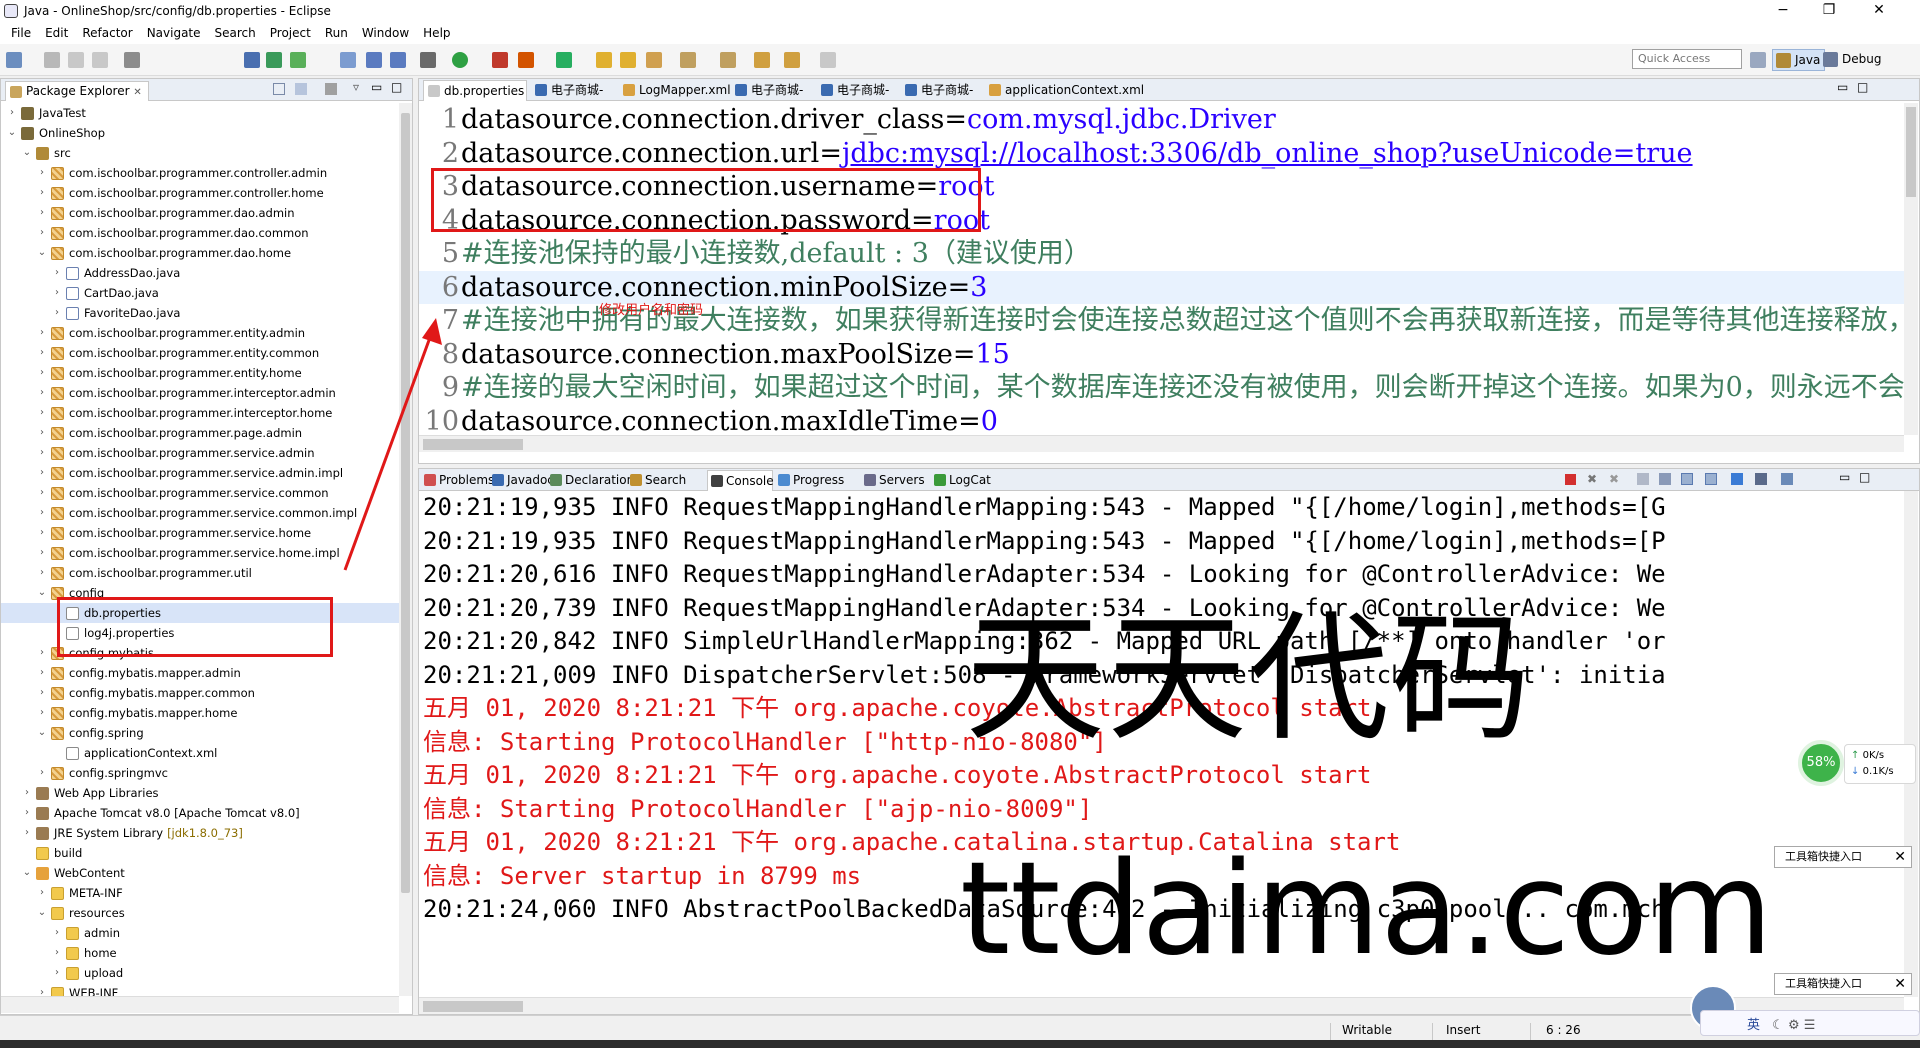 The width and height of the screenshot is (1920, 1048). I want to click on tree-item: › WEB-INF, so click(200, 989).